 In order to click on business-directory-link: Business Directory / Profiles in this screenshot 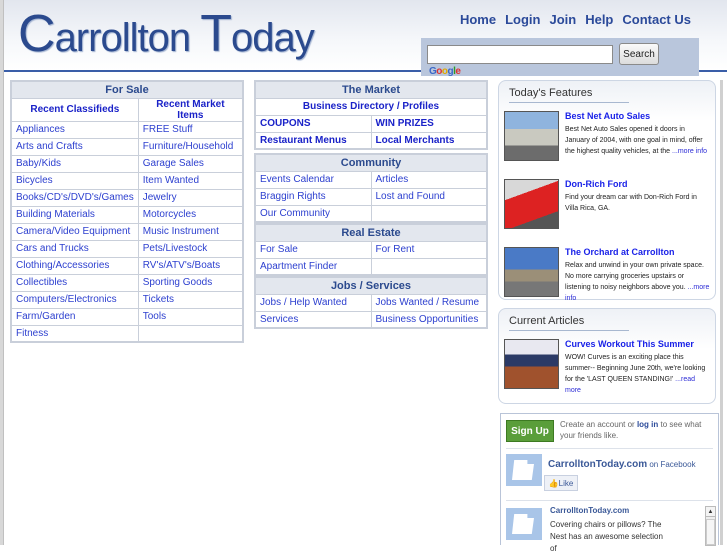, I will do `click(371, 106)`.